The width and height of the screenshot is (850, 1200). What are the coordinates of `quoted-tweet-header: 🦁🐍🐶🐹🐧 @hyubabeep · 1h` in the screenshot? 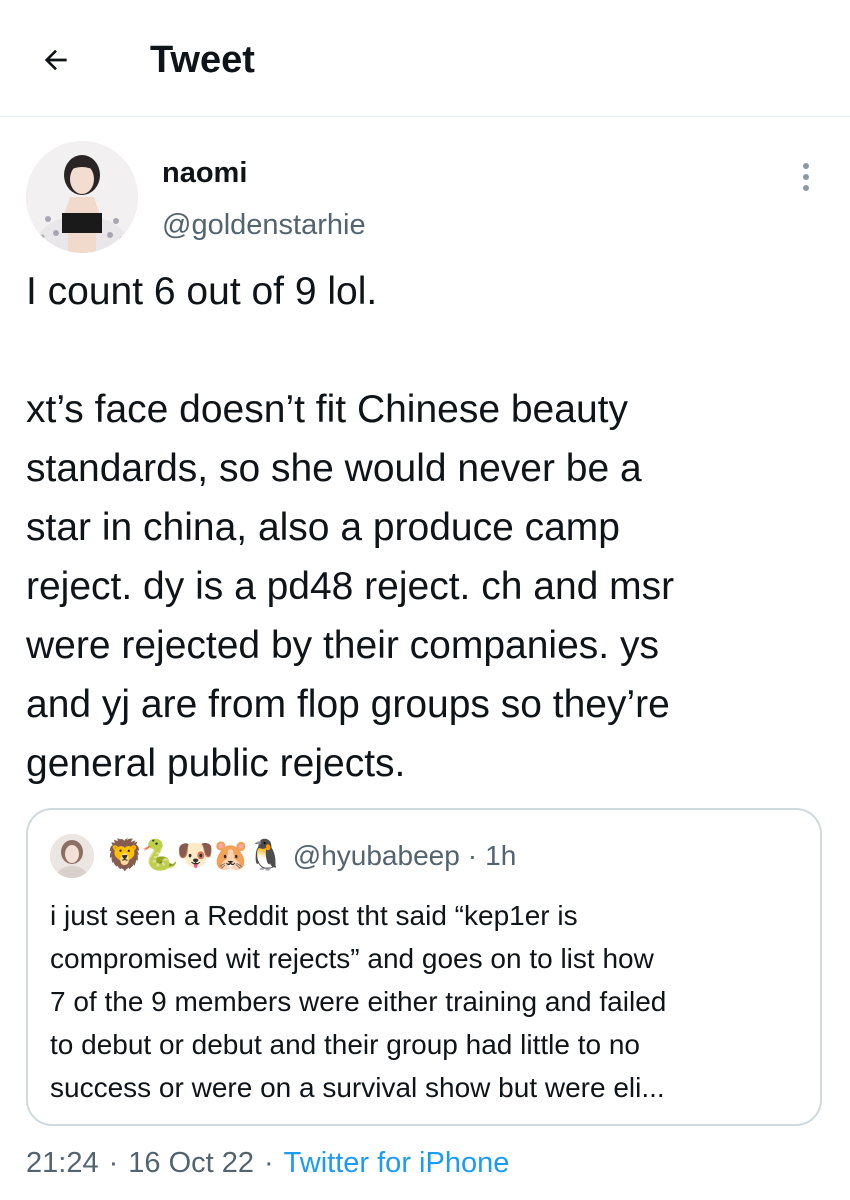 It's located at (283, 856).